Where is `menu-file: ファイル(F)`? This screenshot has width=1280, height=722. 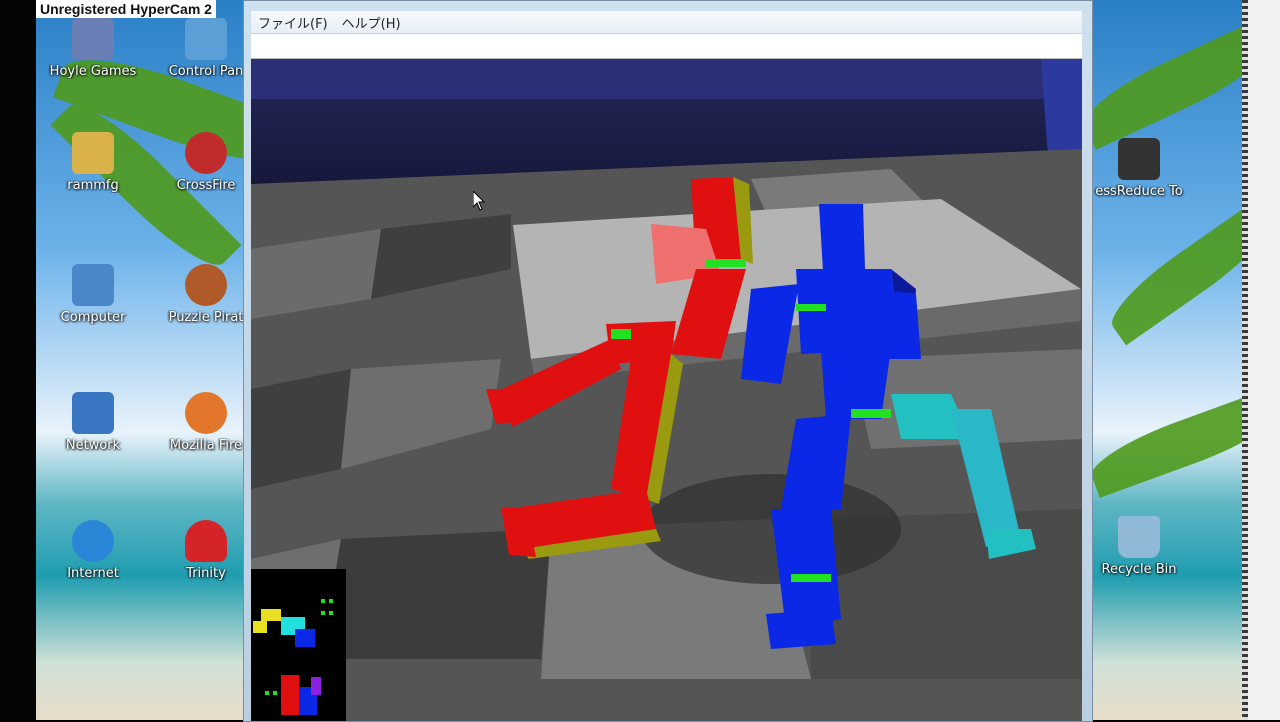
menu-file: ファイル(F) is located at coordinates (293, 22).